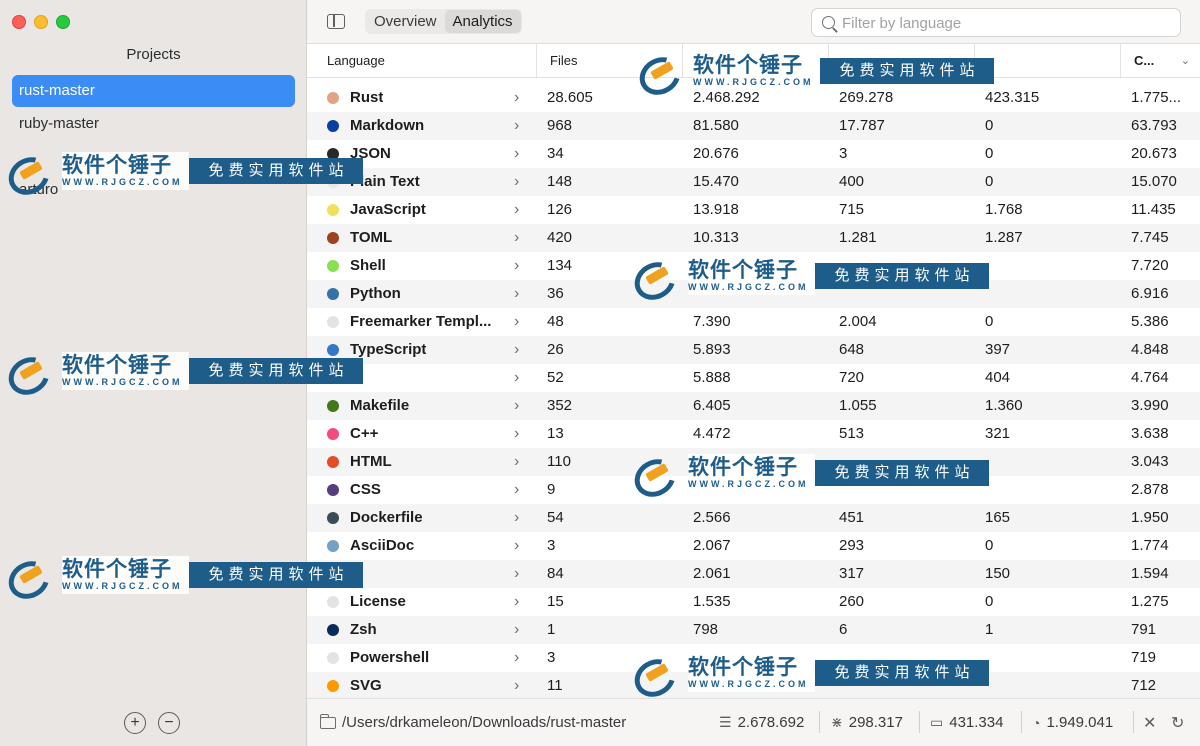  Describe the element at coordinates (153, 91) in the screenshot. I see `project-item-rust-master: rust-master` at that location.